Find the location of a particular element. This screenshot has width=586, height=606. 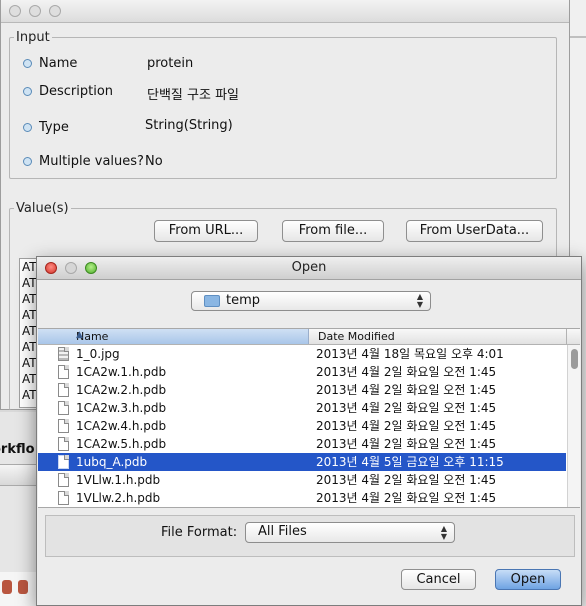

dialog-title: Open is located at coordinates (309, 267).